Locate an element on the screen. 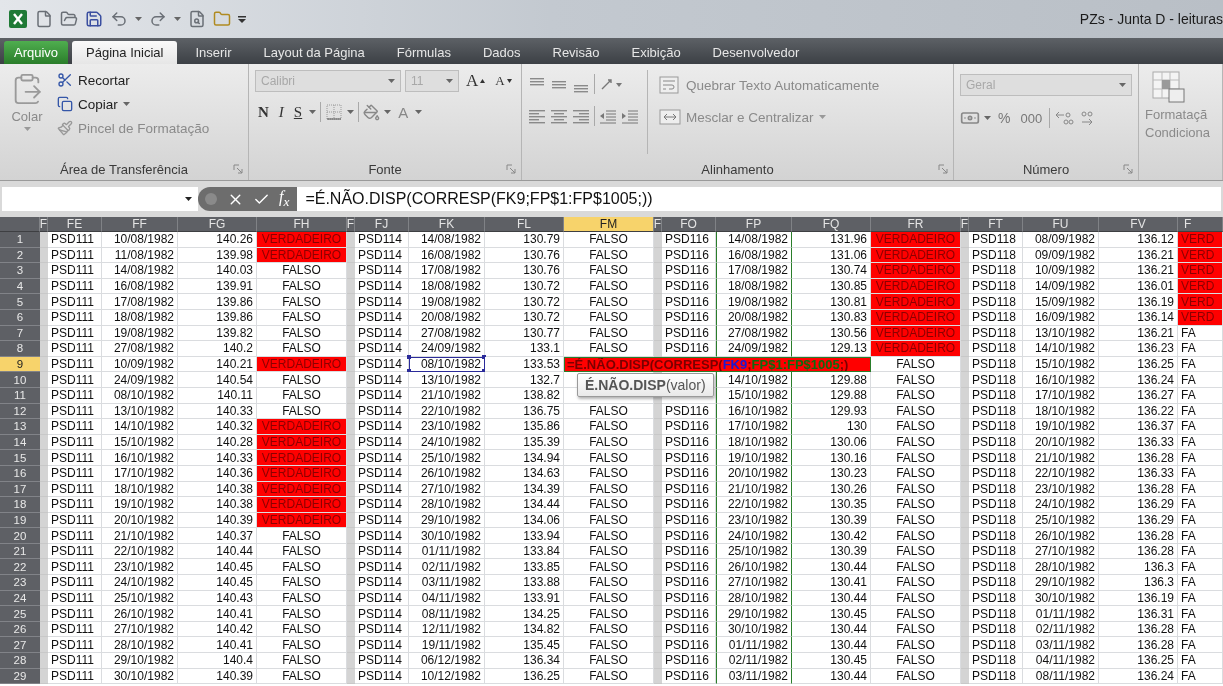 This screenshot has height=686, width=1223. row-header: 10 is located at coordinates (20, 380).